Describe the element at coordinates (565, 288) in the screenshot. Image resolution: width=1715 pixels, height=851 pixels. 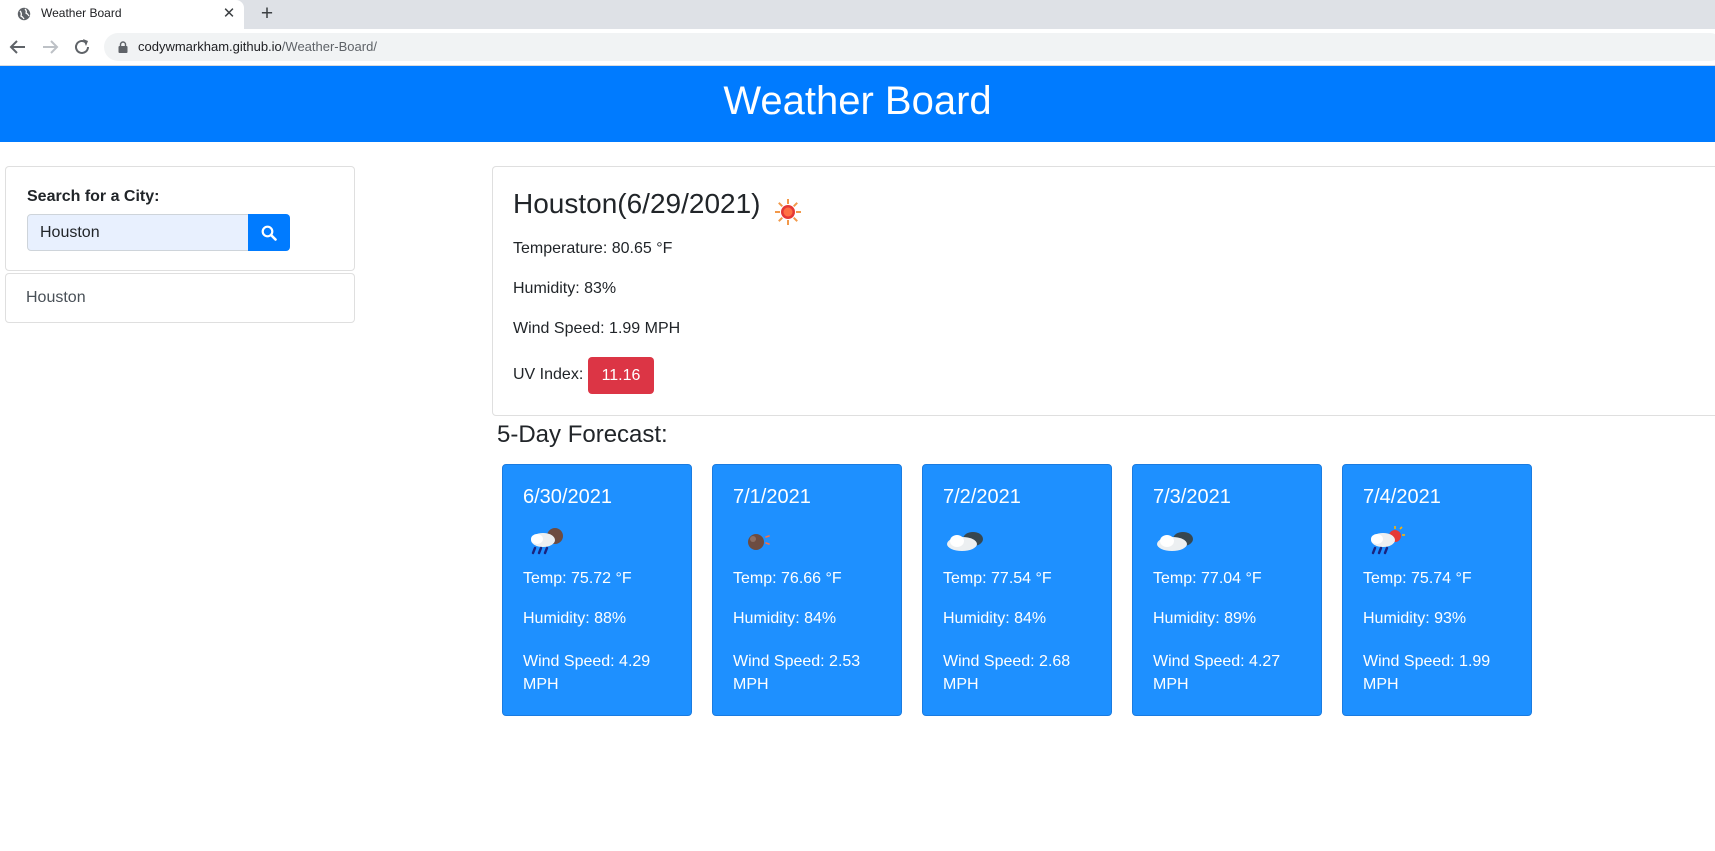
I see `current-humidity: Humidity: 83%` at that location.